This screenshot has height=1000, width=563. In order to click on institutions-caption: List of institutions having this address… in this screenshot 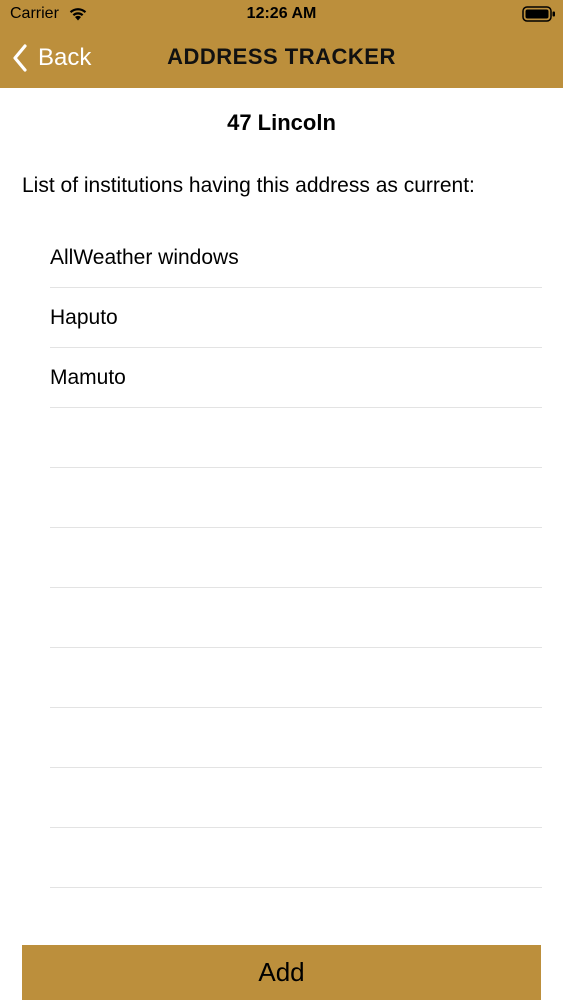, I will do `click(248, 185)`.